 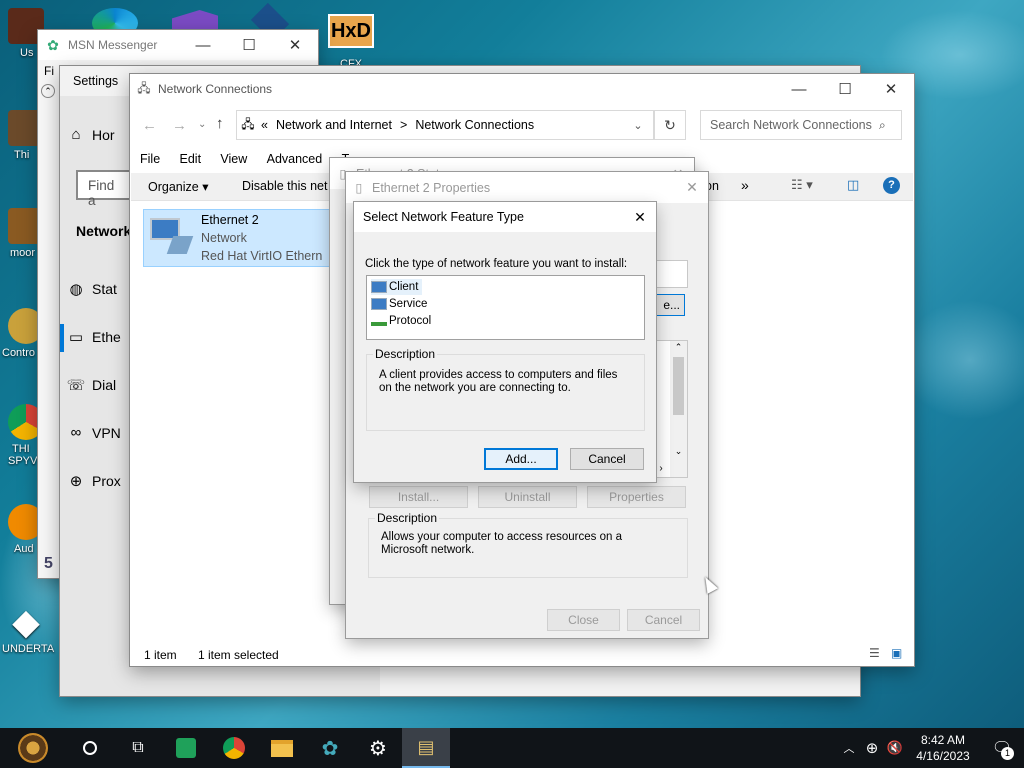 What do you see at coordinates (431, 187) in the screenshot?
I see `dialog-title: Ethernet 2 Properties` at bounding box center [431, 187].